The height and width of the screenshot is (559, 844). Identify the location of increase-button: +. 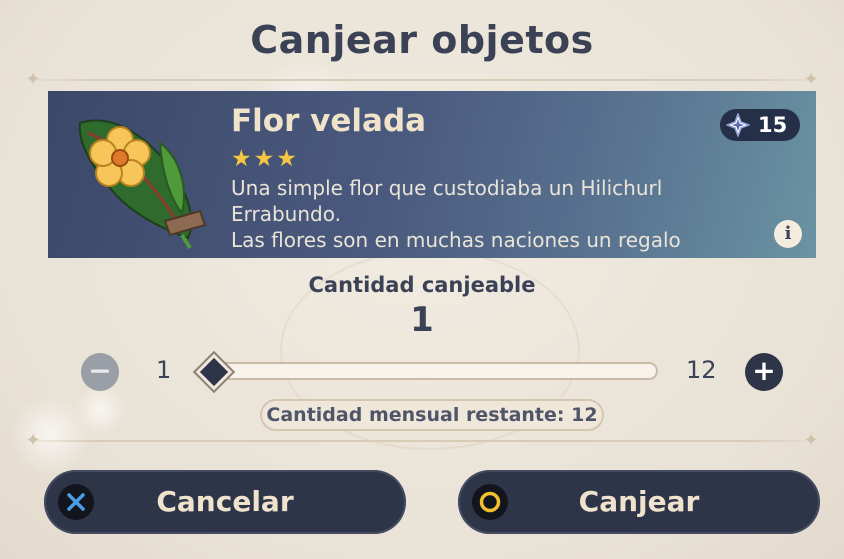
(764, 372).